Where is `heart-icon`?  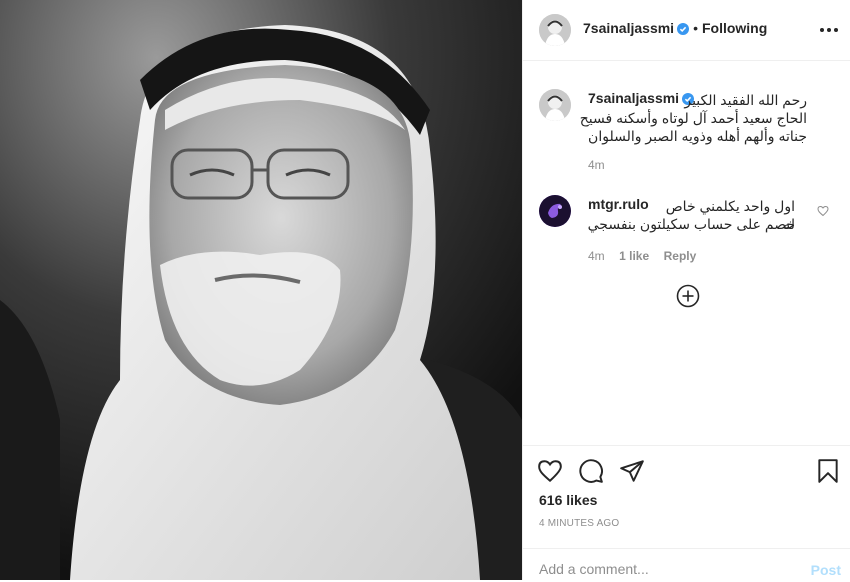
heart-icon is located at coordinates (550, 471).